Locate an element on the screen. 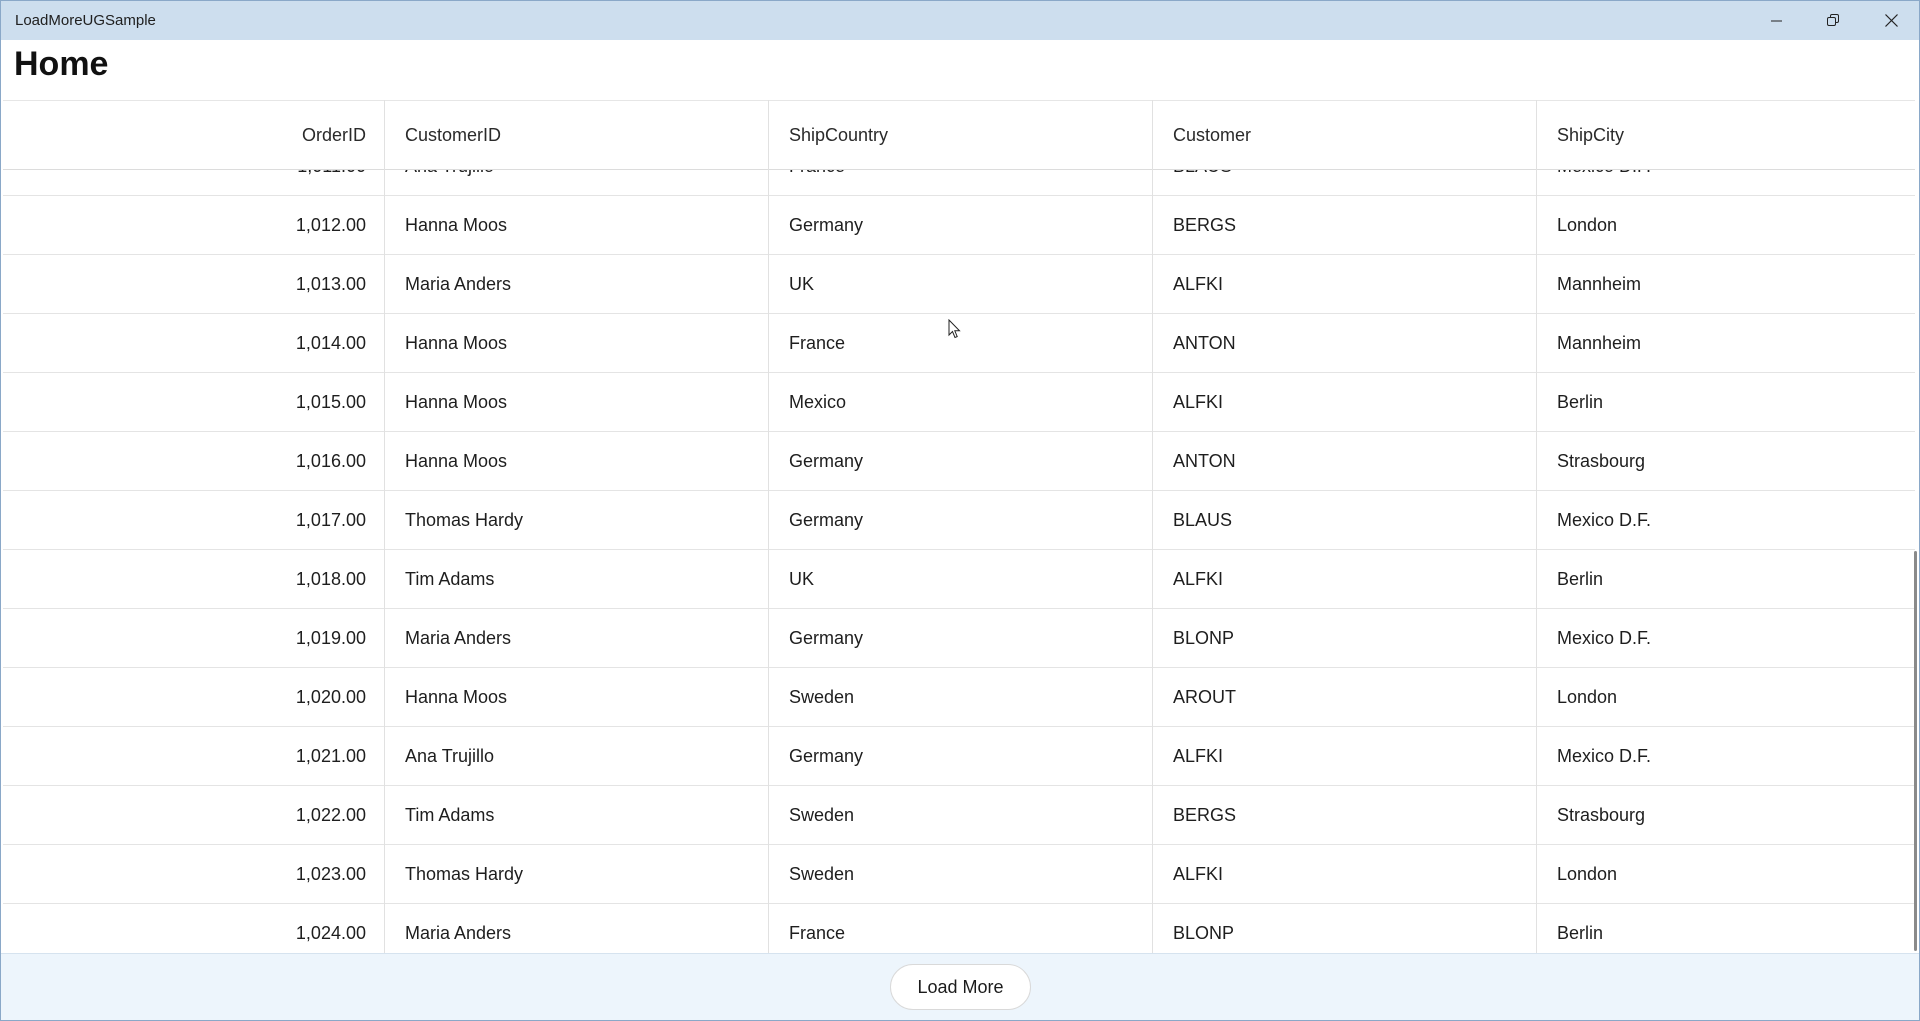  cell-orderid: 1,017.00 is located at coordinates (193, 520).